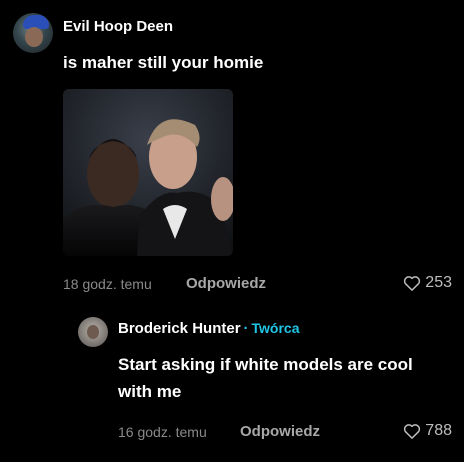  What do you see at coordinates (107, 284) in the screenshot?
I see `comment-timestamp: 18 godz. temu` at bounding box center [107, 284].